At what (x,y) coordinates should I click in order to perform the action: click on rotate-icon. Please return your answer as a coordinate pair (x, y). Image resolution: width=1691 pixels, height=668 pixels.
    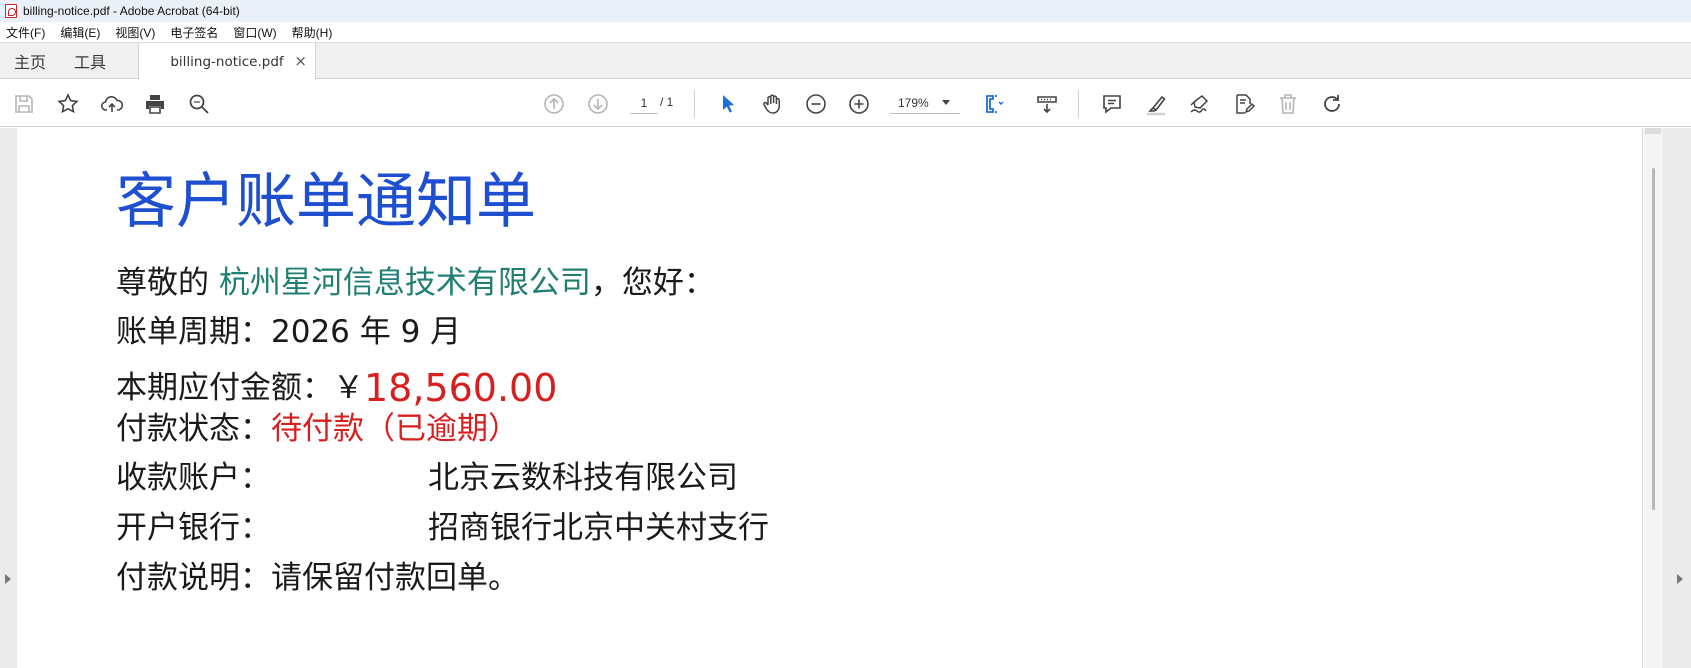
    Looking at the image, I should click on (1332, 103).